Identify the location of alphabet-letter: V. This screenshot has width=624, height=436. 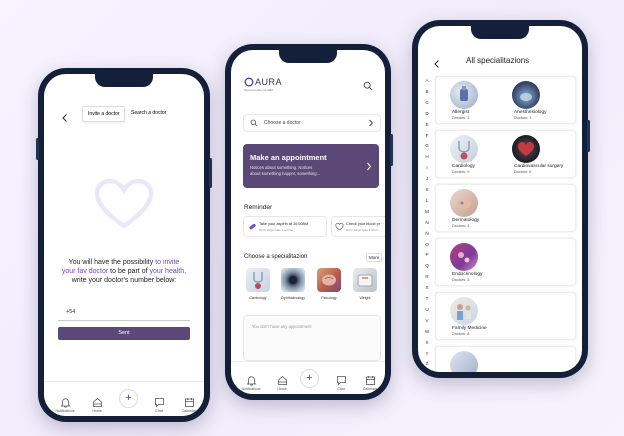
(427, 320).